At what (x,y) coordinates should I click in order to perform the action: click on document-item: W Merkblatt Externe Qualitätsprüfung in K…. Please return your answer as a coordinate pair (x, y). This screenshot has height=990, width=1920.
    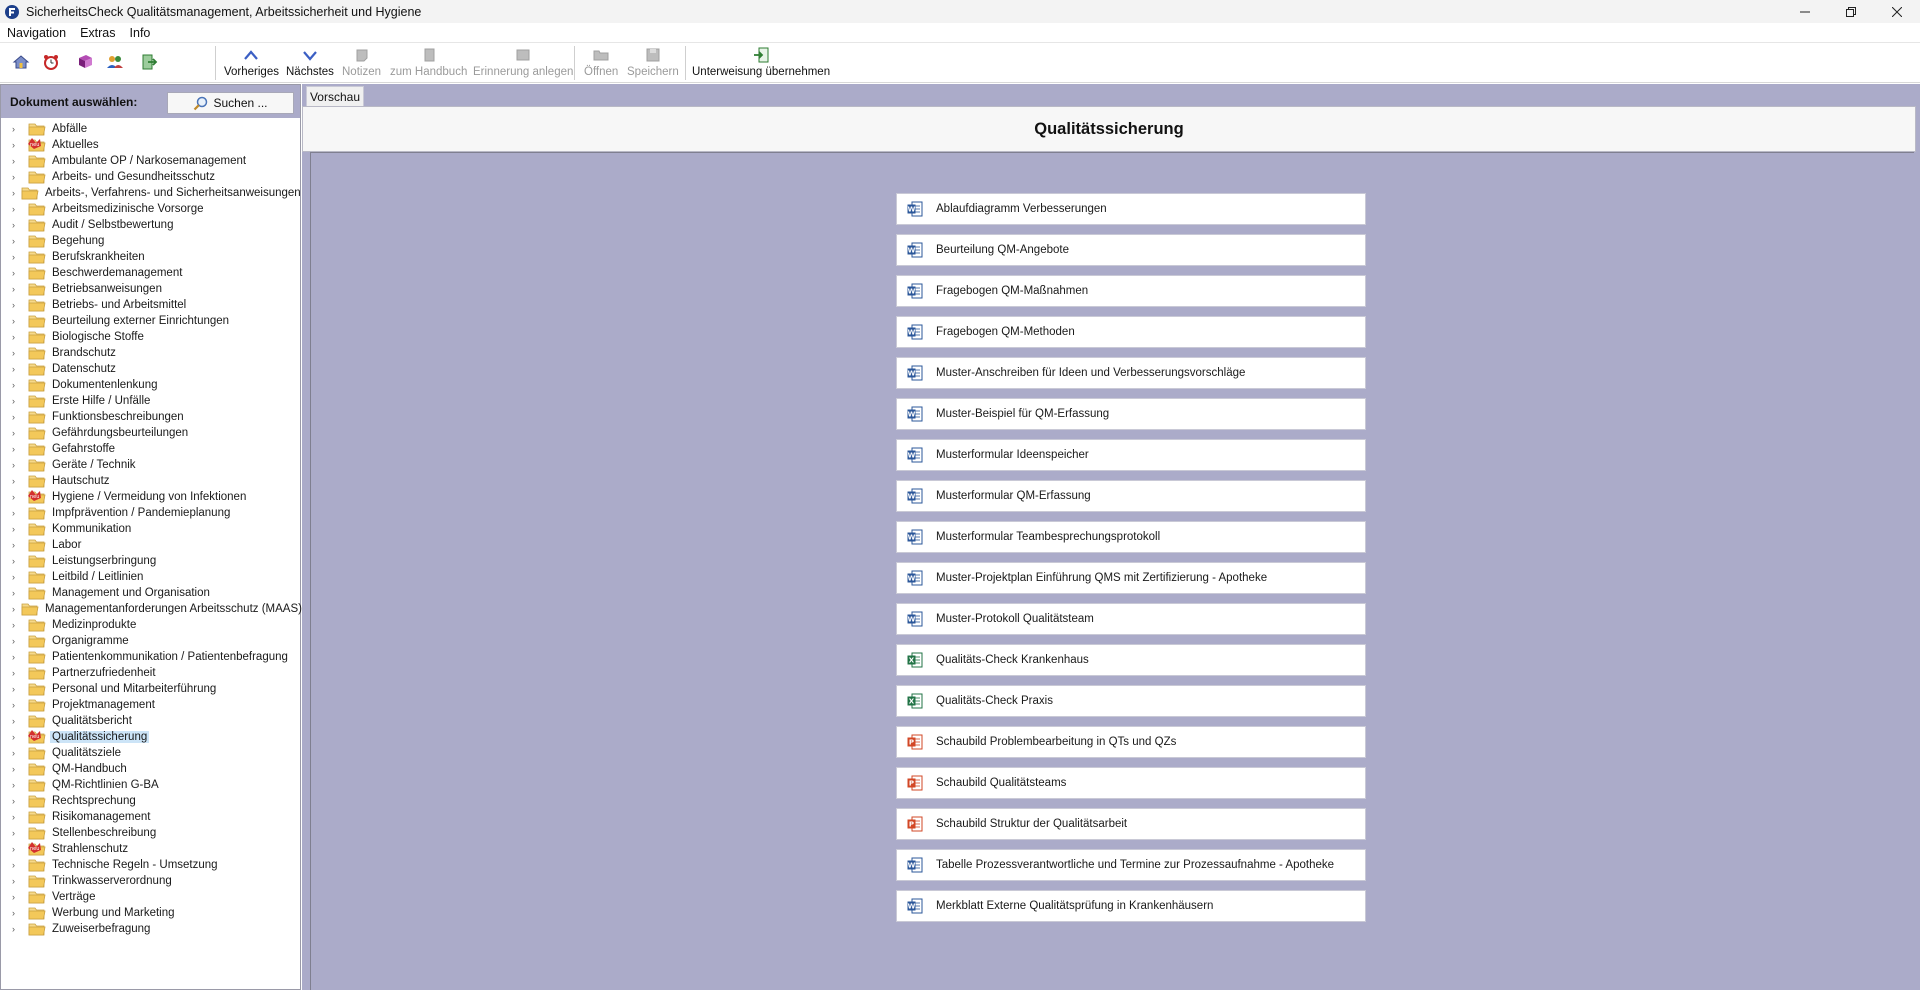
    Looking at the image, I should click on (1131, 906).